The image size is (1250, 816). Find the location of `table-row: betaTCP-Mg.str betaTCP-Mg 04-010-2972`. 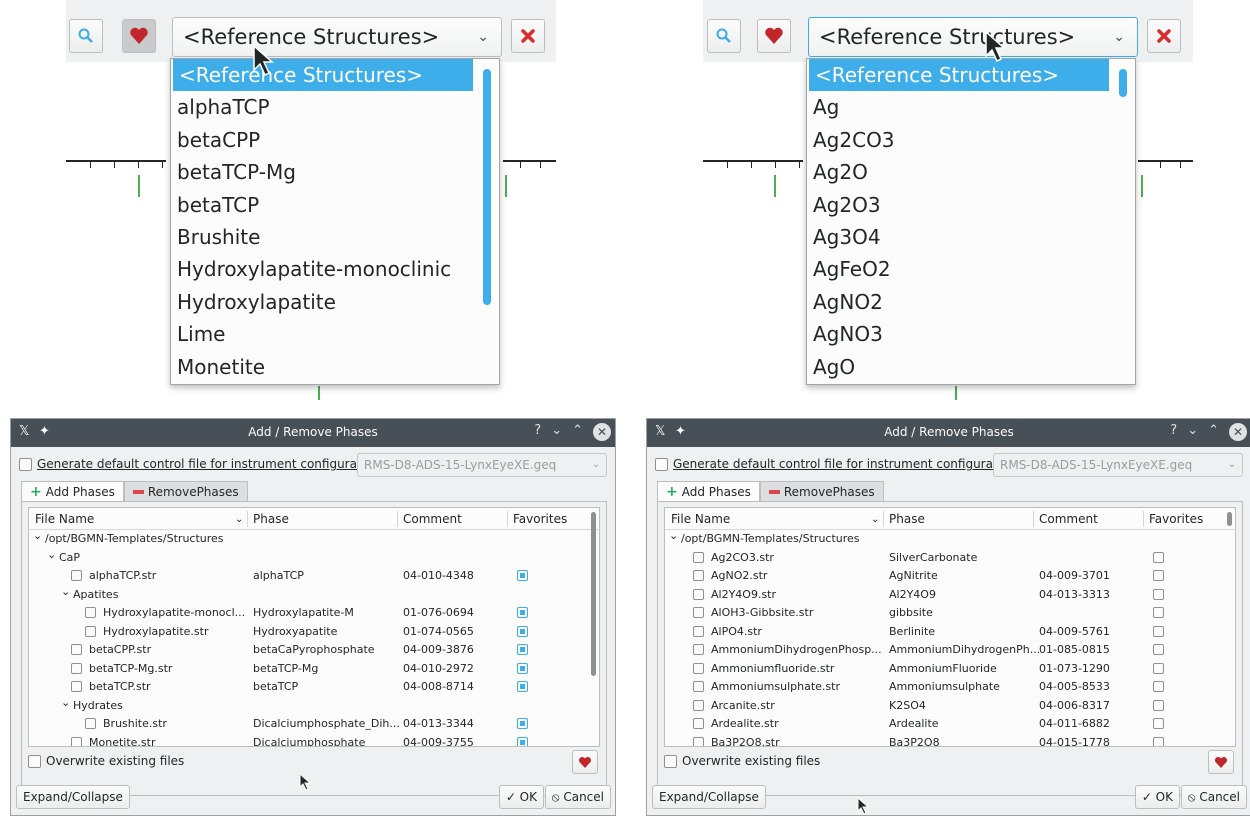

table-row: betaTCP-Mg.str betaTCP-Mg 04-010-2972 is located at coordinates (314, 669).